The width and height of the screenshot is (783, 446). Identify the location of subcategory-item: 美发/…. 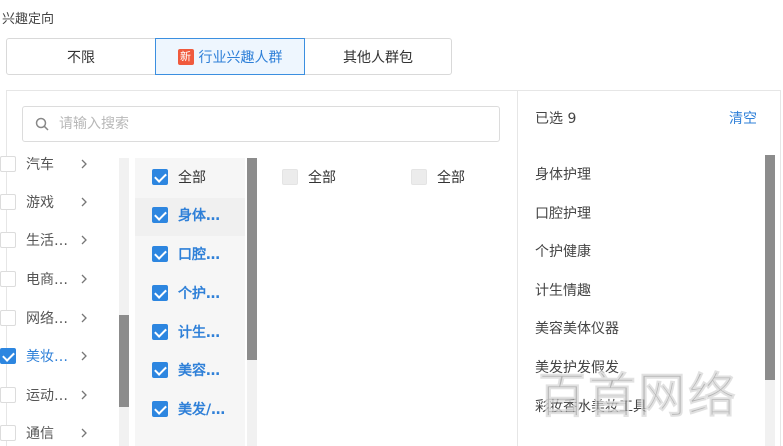
(202, 409).